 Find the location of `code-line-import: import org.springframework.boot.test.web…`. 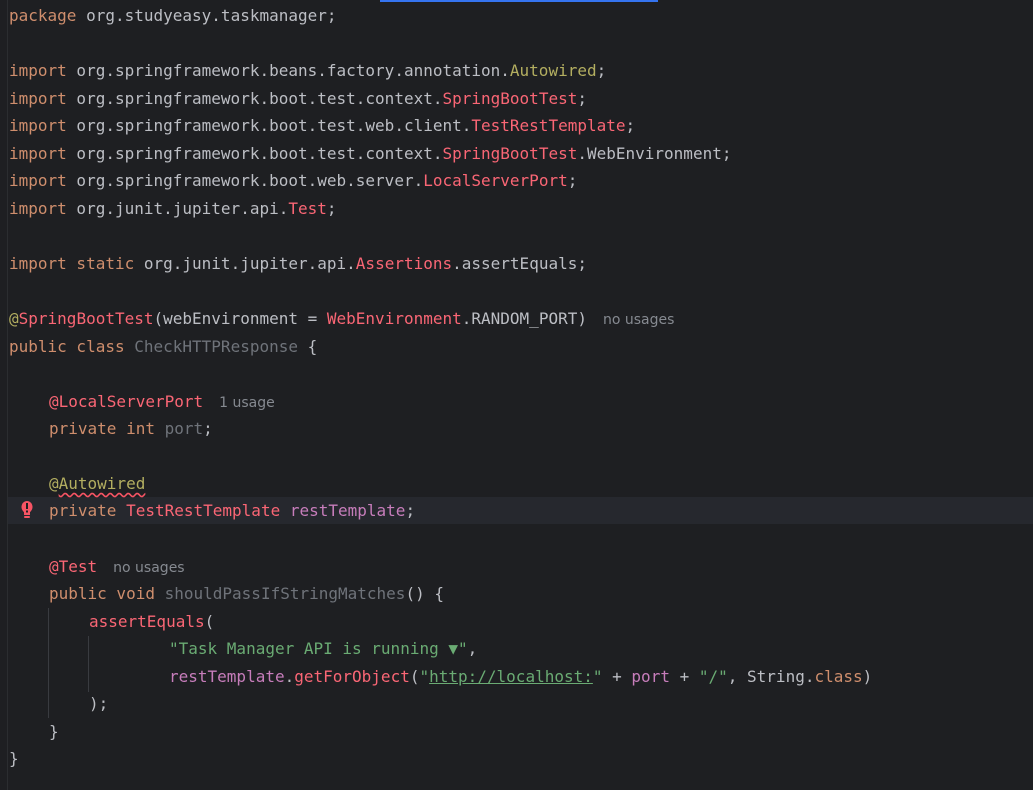

code-line-import: import org.springframework.boot.test.web… is located at coordinates (322, 126).